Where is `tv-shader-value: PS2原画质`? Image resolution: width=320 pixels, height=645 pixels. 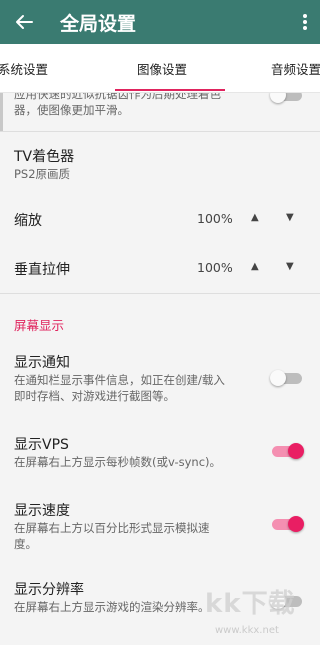 tv-shader-value: PS2原画质 is located at coordinates (42, 174).